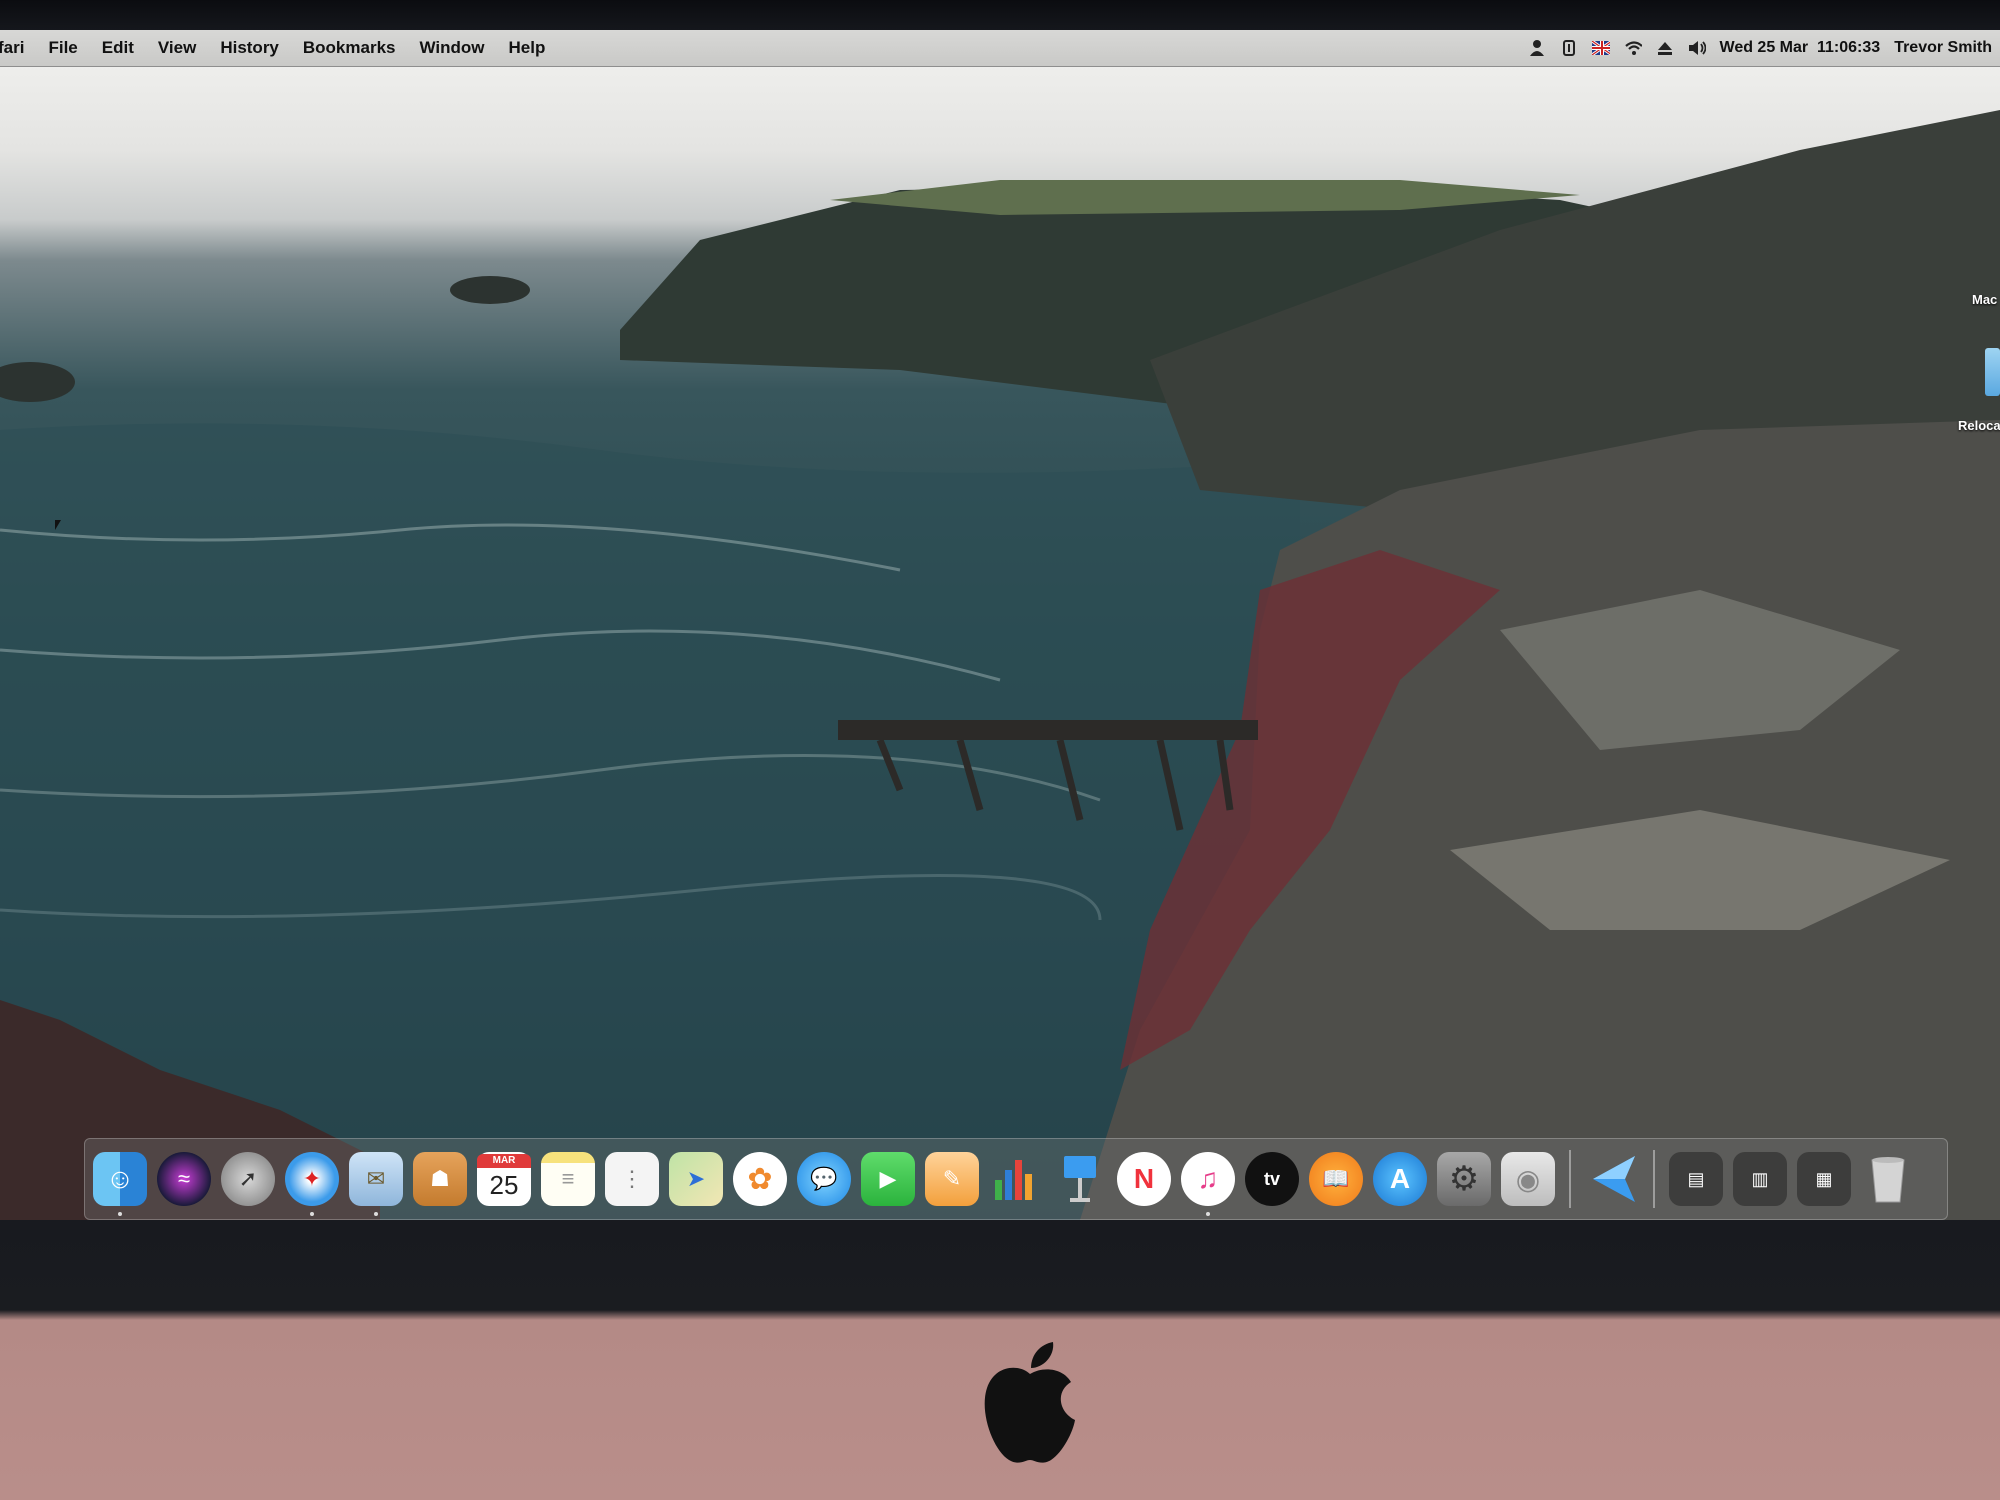 This screenshot has height=1500, width=2000. I want to click on dock-migration, so click(1612, 1179).